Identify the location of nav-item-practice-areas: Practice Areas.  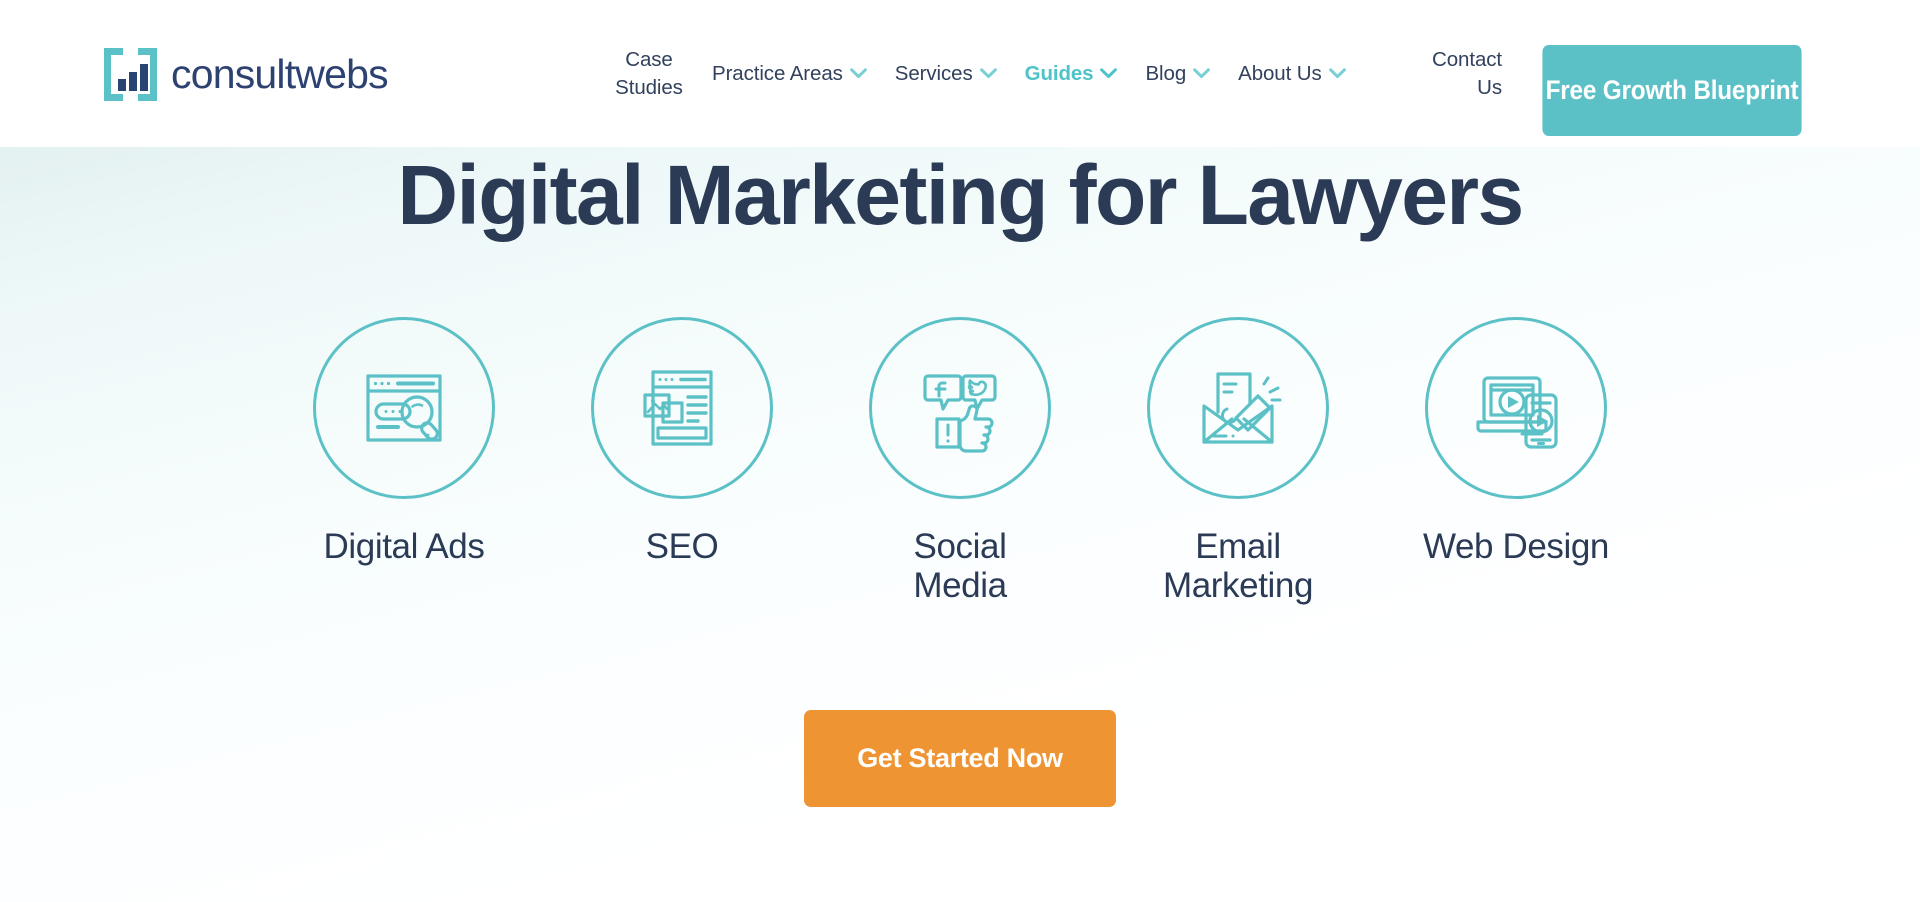
(789, 74).